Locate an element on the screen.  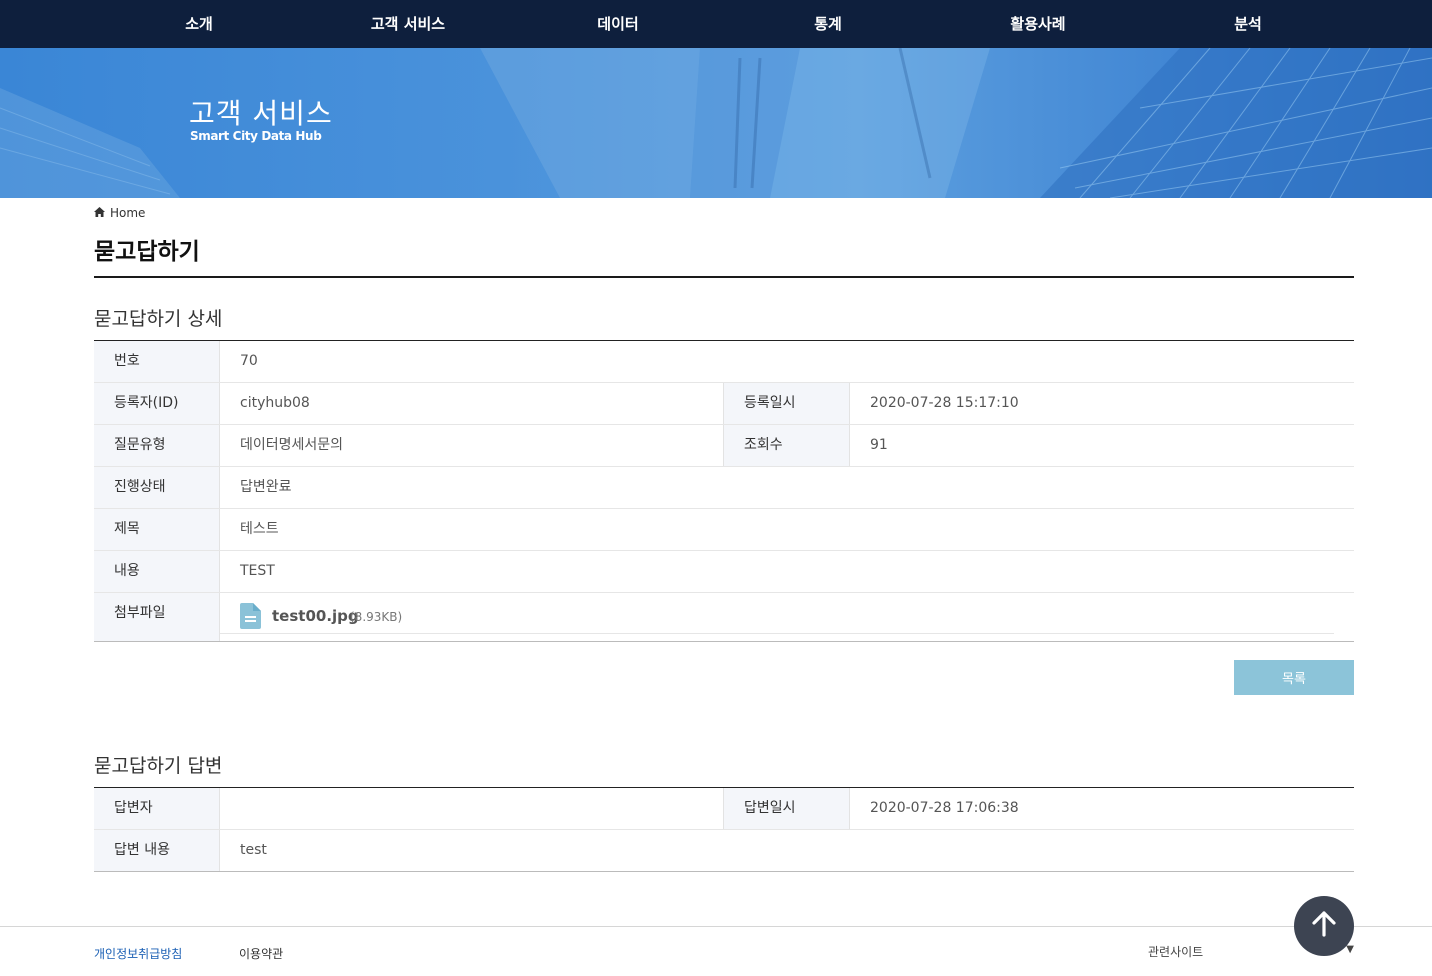
nav-item-data: 데이터 is located at coordinates (618, 24).